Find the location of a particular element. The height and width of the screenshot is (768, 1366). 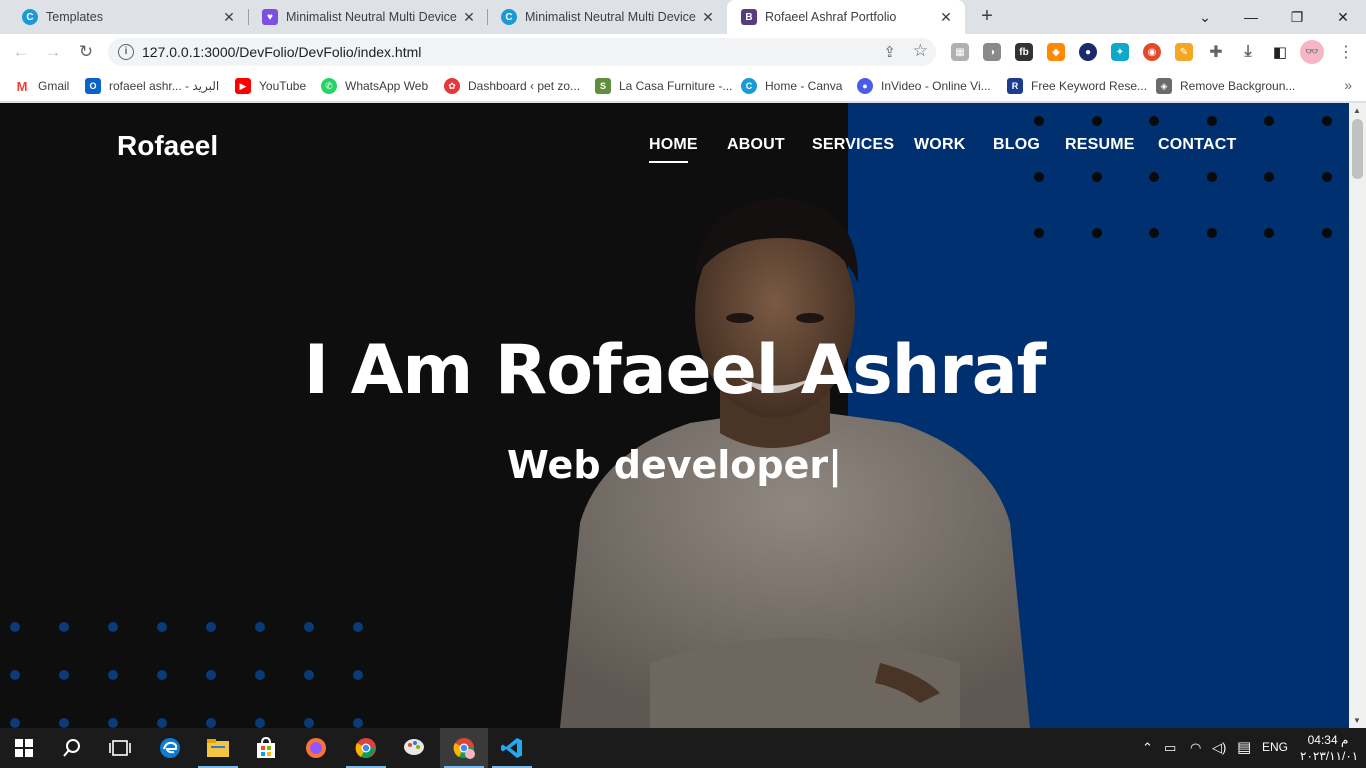

vscode-icon is located at coordinates (512, 748).